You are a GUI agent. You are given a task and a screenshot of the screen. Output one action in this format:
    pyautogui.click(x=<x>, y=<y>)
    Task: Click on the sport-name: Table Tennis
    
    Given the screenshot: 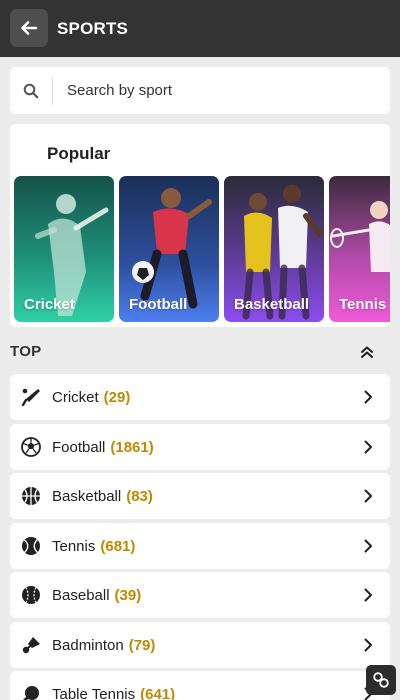 What is the action you would take?
    pyautogui.click(x=94, y=692)
    